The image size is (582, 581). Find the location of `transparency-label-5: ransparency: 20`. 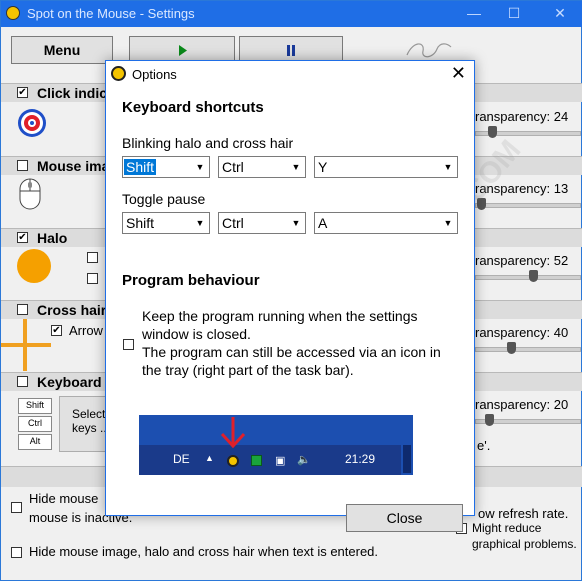

transparency-label-5: ransparency: 20 is located at coordinates (522, 404).